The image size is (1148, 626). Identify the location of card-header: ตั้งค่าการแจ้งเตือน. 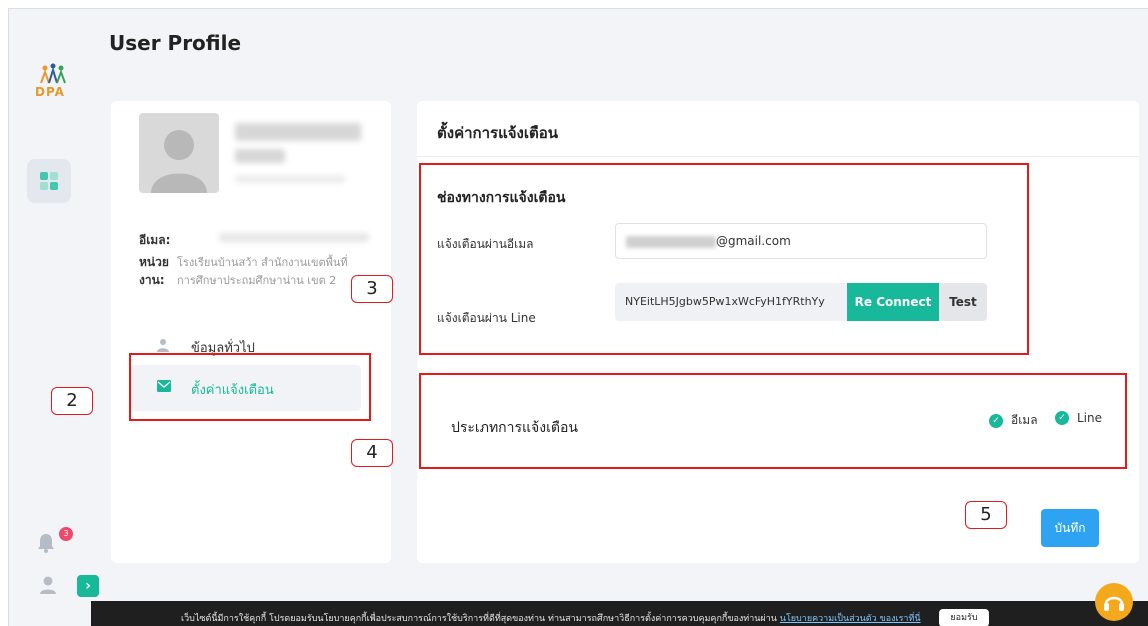
(778, 129).